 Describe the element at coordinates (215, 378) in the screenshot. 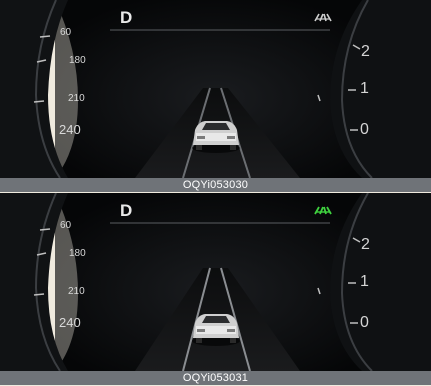

I see `image-caption: OQYi053031` at that location.